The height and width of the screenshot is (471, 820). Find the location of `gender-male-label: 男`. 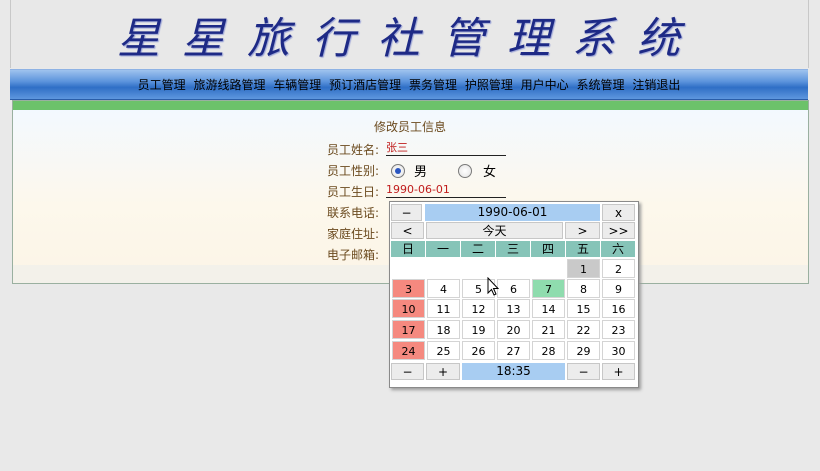

gender-male-label: 男 is located at coordinates (421, 172).